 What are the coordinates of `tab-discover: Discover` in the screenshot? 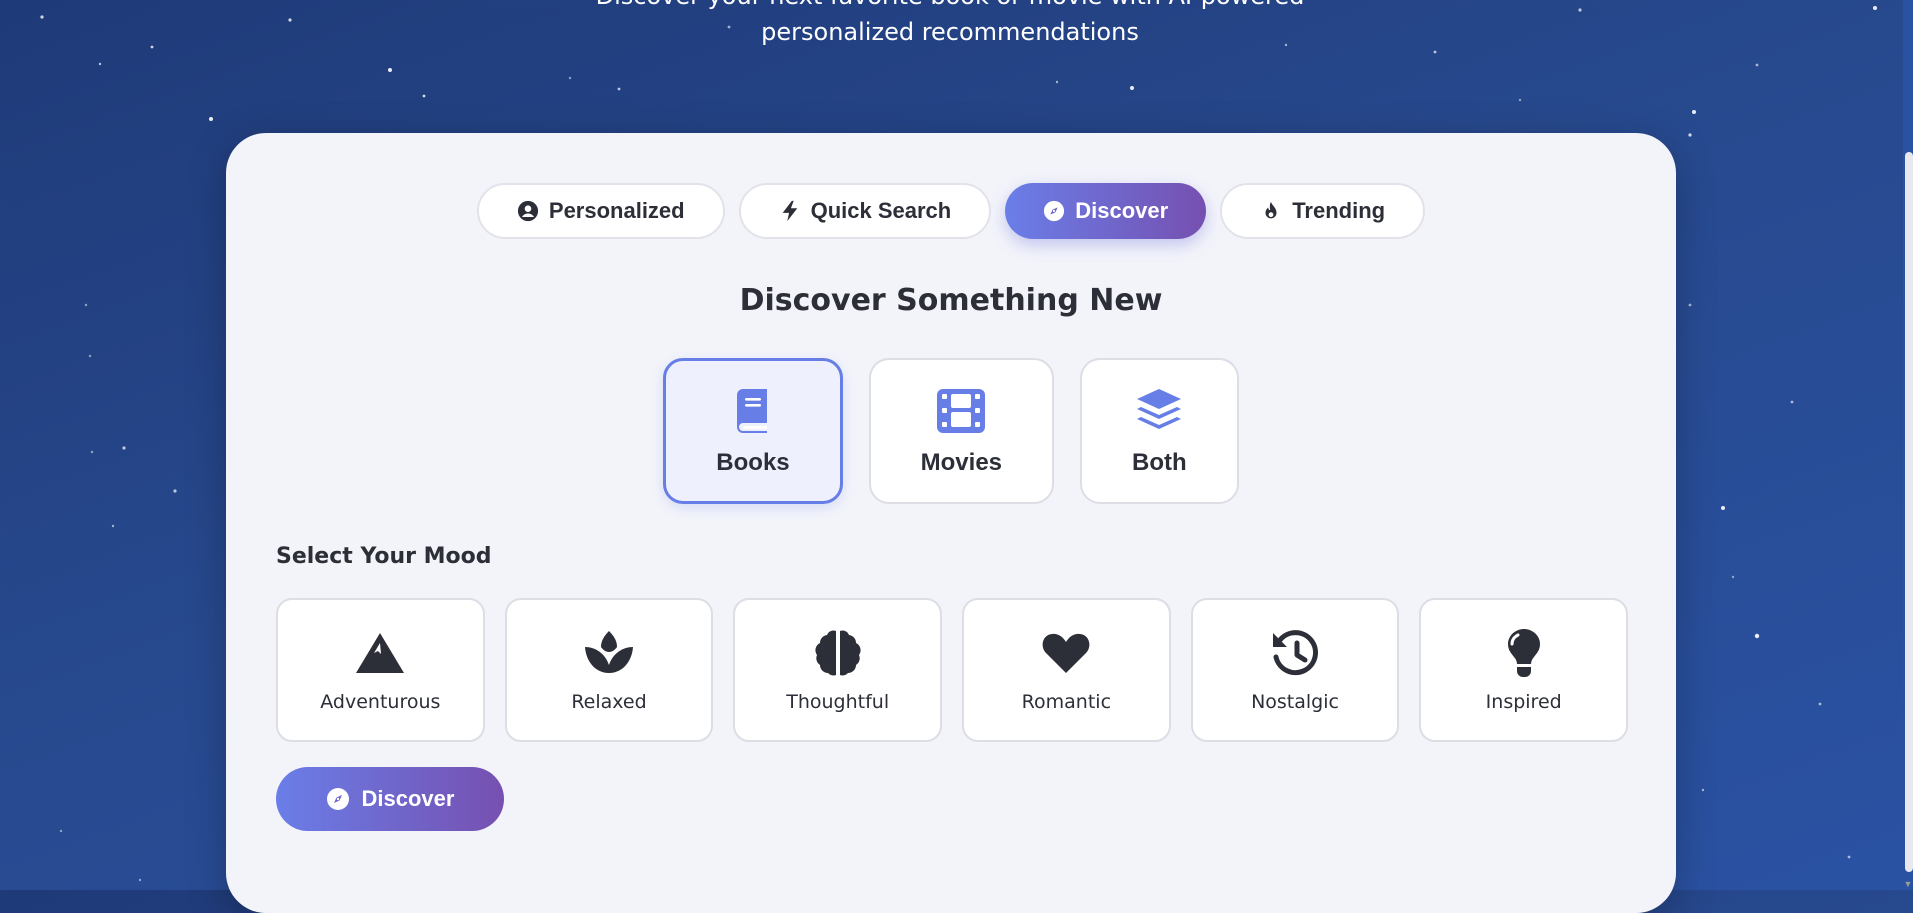 It's located at (1106, 211).